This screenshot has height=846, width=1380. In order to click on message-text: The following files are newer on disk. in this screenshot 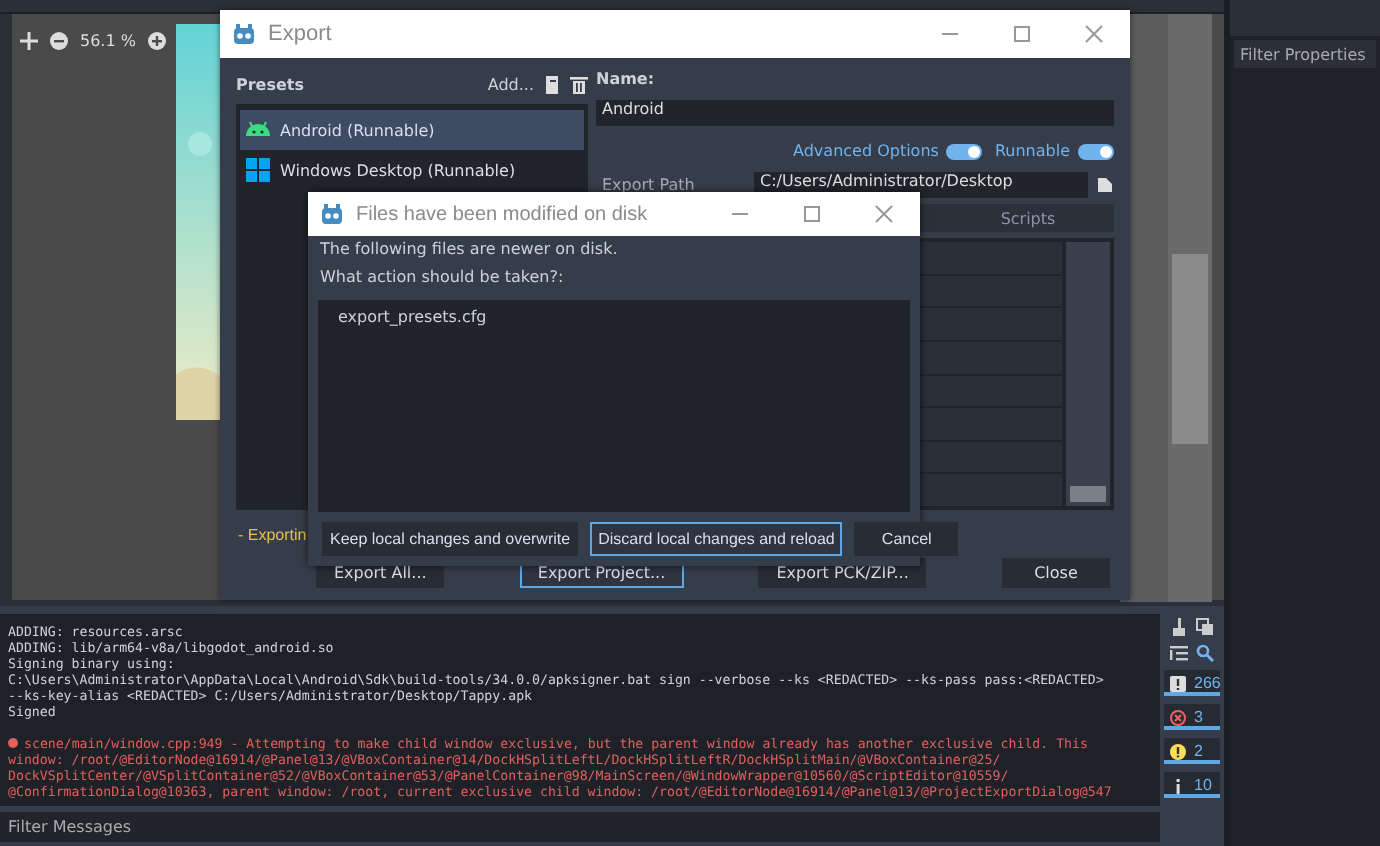, I will do `click(469, 250)`.